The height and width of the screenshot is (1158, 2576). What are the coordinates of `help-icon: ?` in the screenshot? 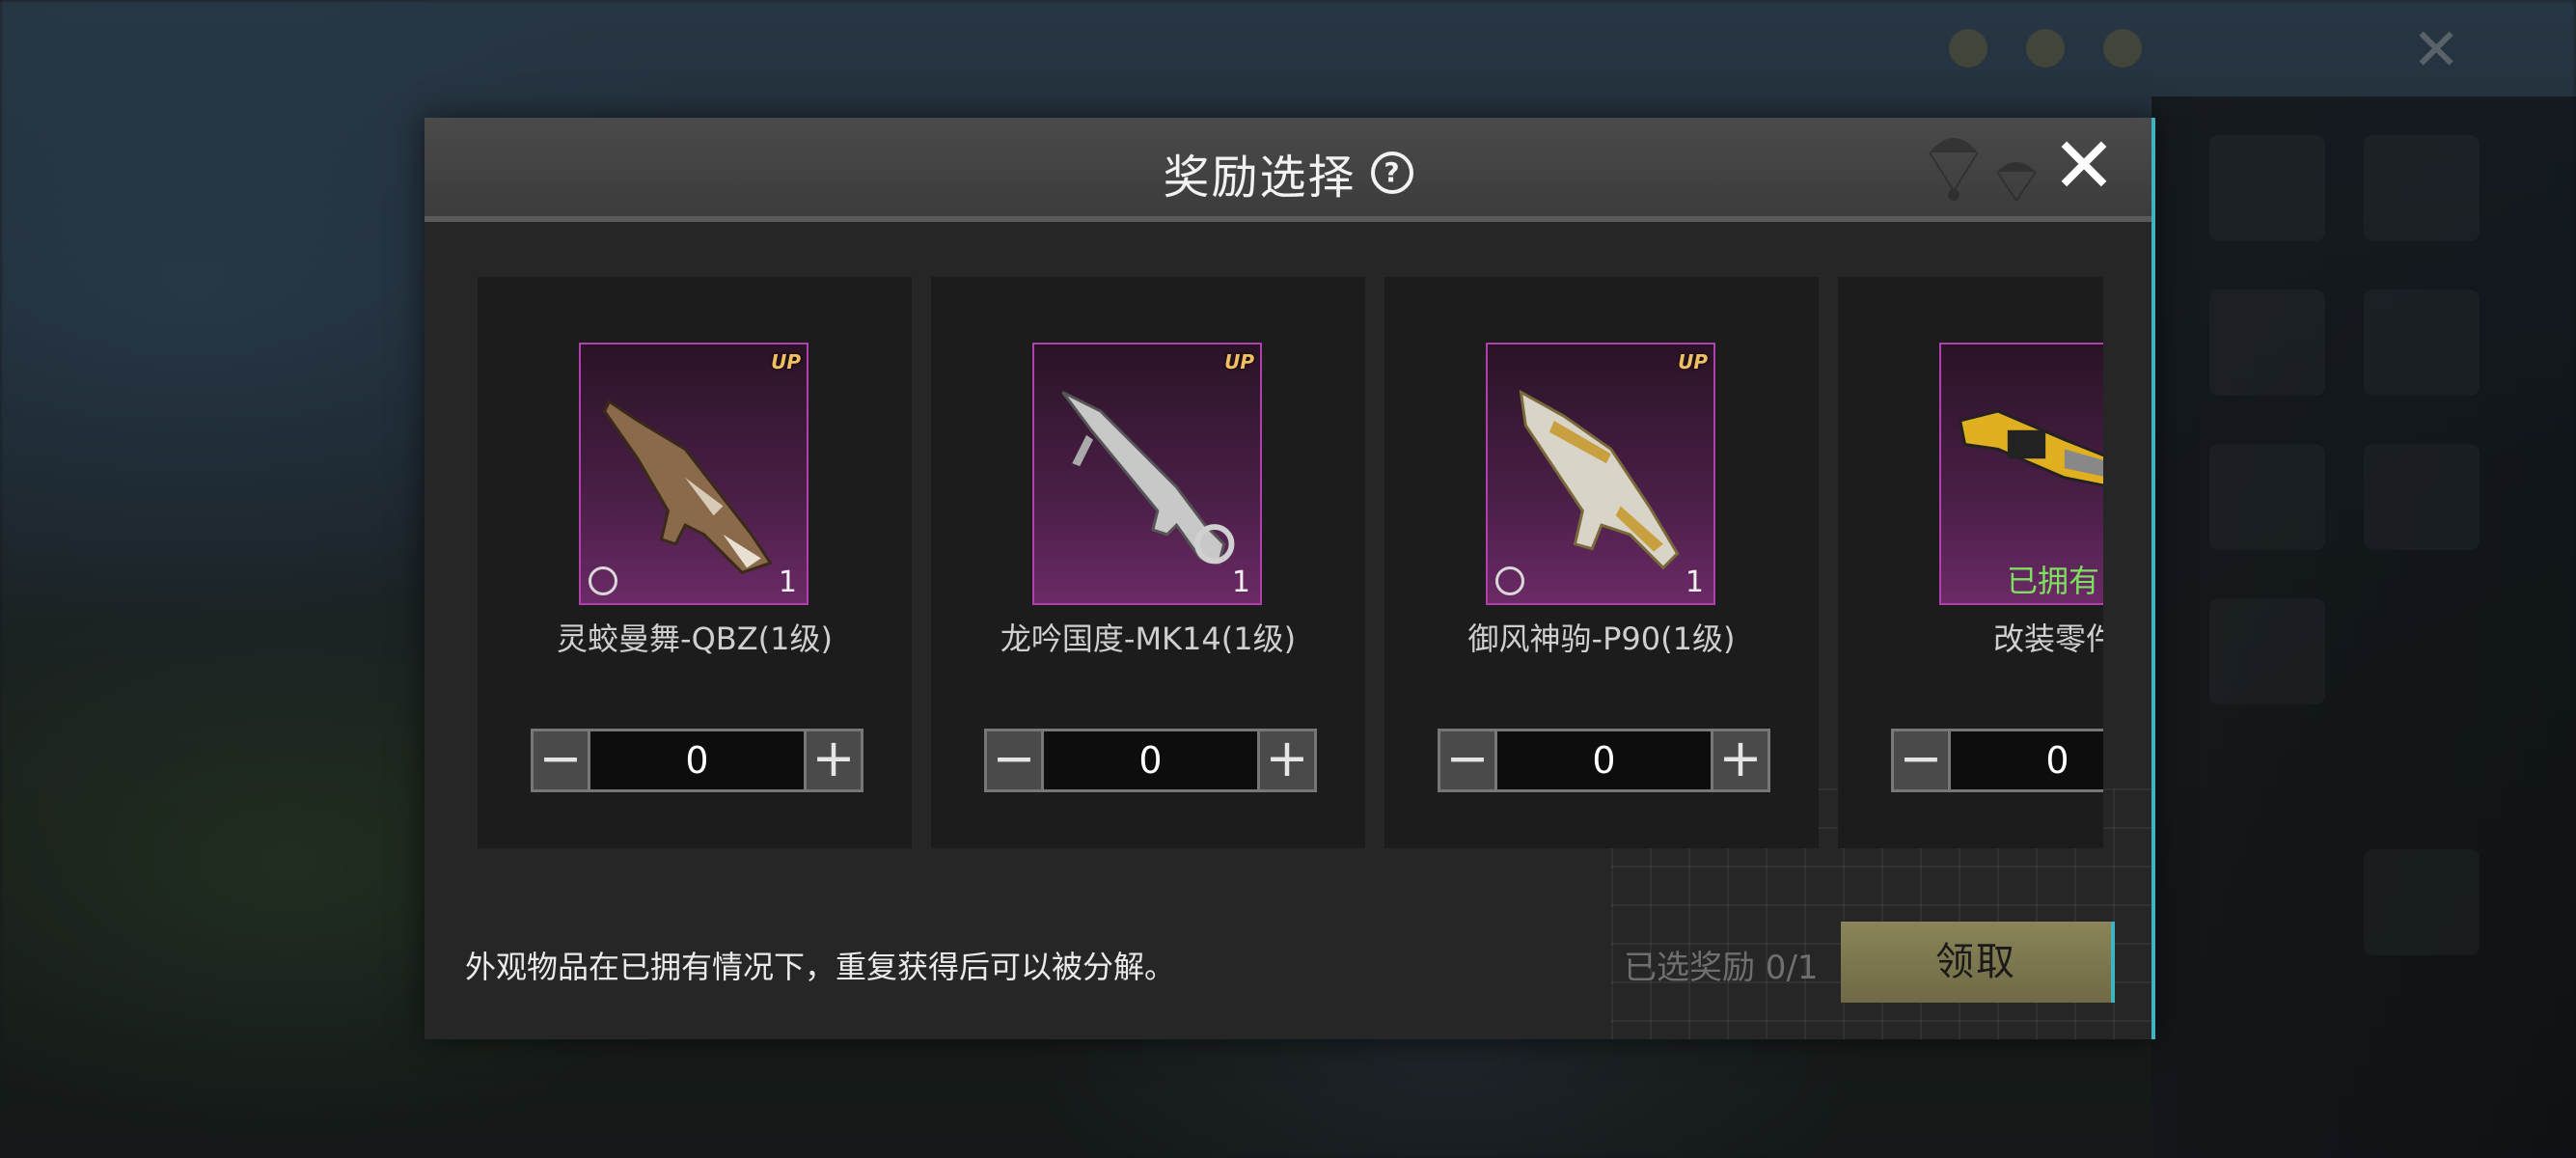 It's located at (1391, 173).